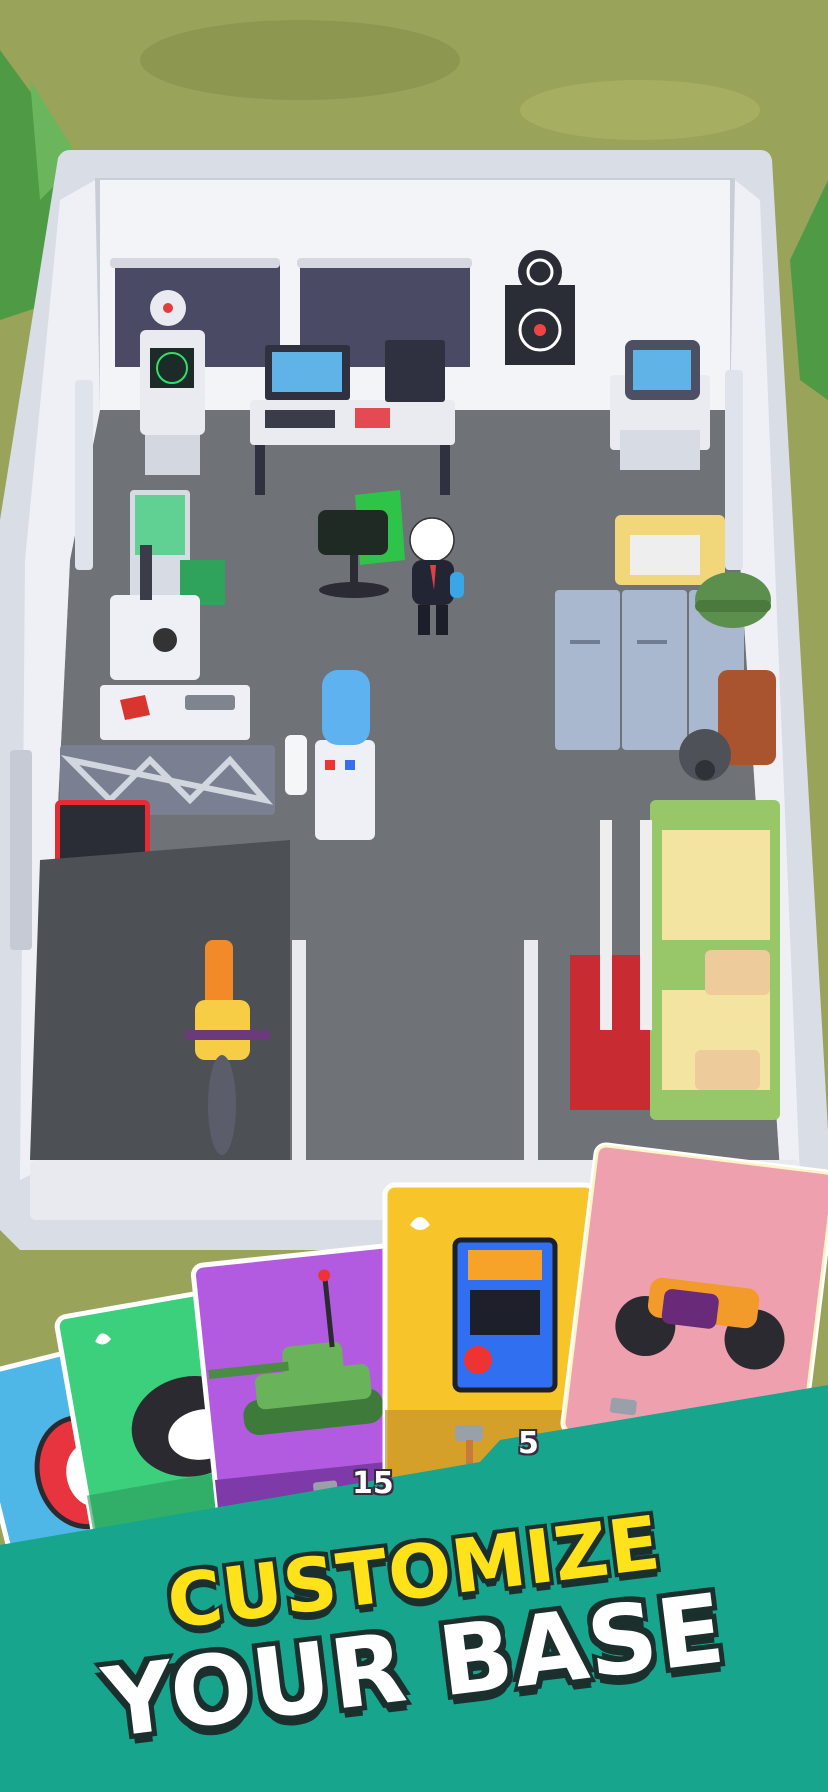 The width and height of the screenshot is (828, 1792). Describe the element at coordinates (345, 755) in the screenshot. I see `water-cooler` at that location.